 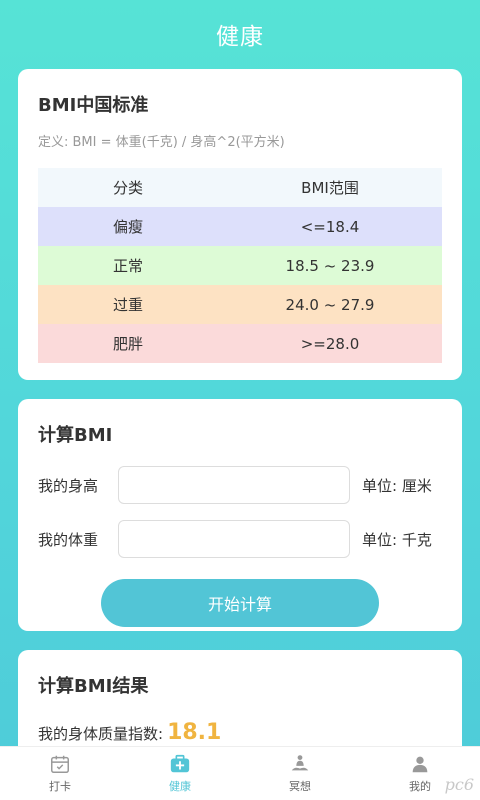 I want to click on tab-health: 健康, so click(x=180, y=773).